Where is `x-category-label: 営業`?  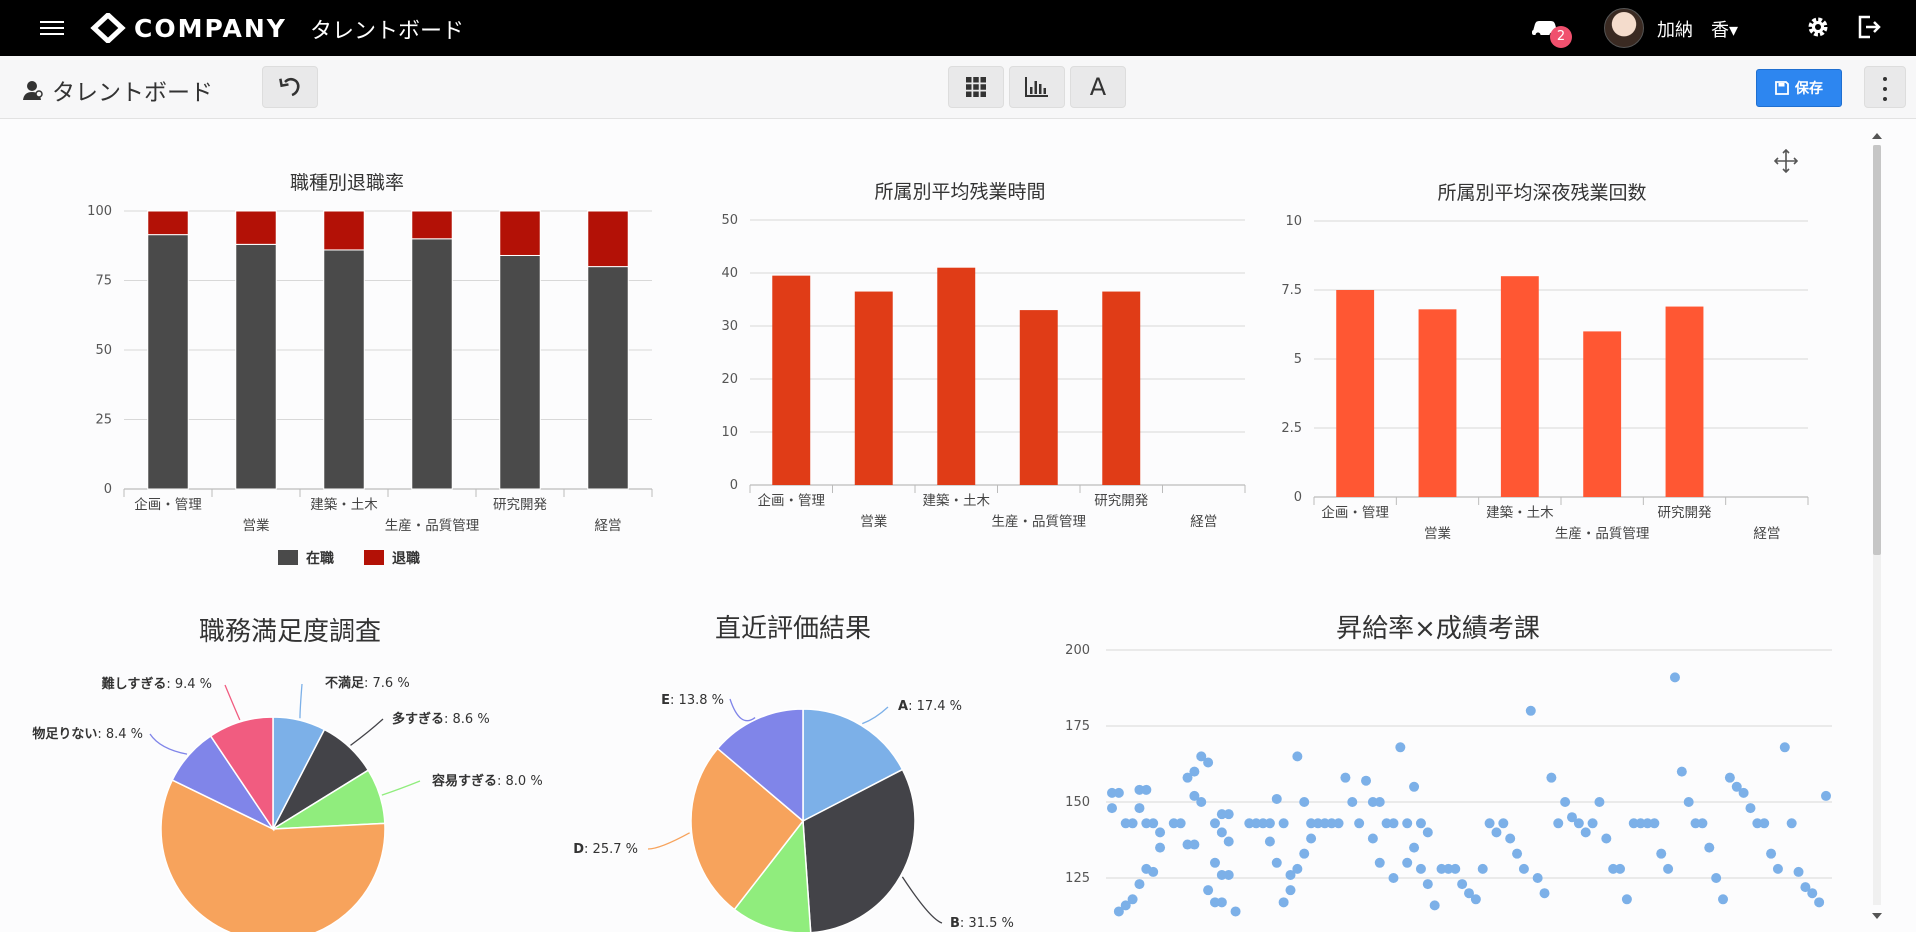 x-category-label: 営業 is located at coordinates (874, 522).